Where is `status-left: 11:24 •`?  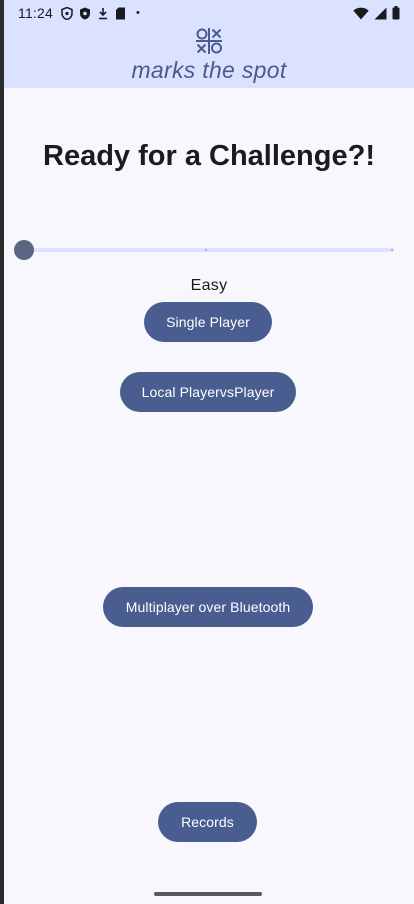
status-left: 11:24 • is located at coordinates (79, 13).